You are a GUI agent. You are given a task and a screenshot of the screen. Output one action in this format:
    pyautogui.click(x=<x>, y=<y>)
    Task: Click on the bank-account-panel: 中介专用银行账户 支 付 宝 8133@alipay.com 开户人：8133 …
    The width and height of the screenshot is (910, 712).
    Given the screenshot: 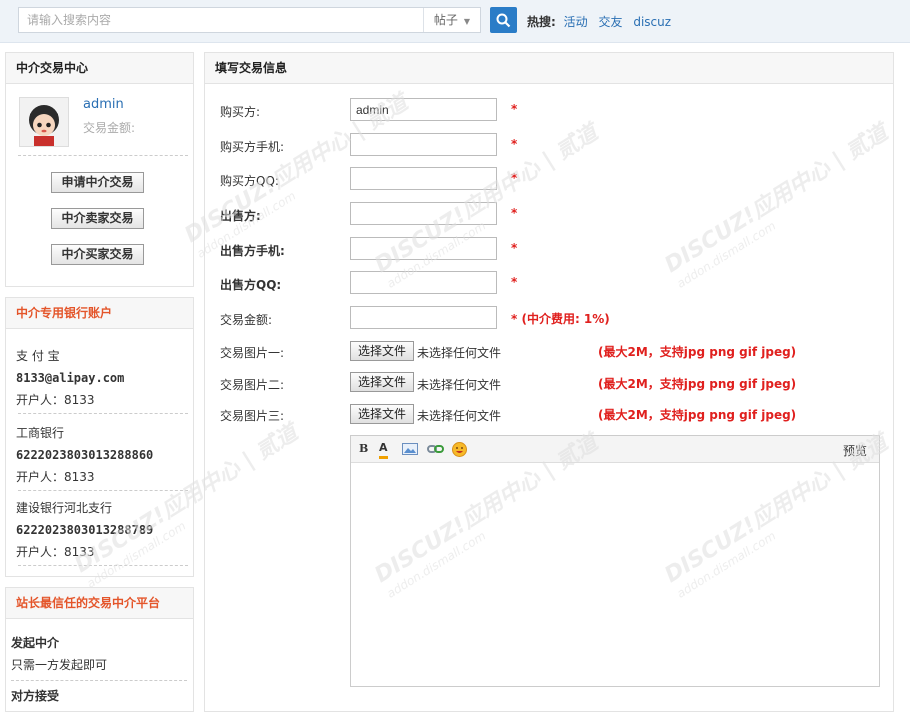 What is the action you would take?
    pyautogui.click(x=99, y=437)
    